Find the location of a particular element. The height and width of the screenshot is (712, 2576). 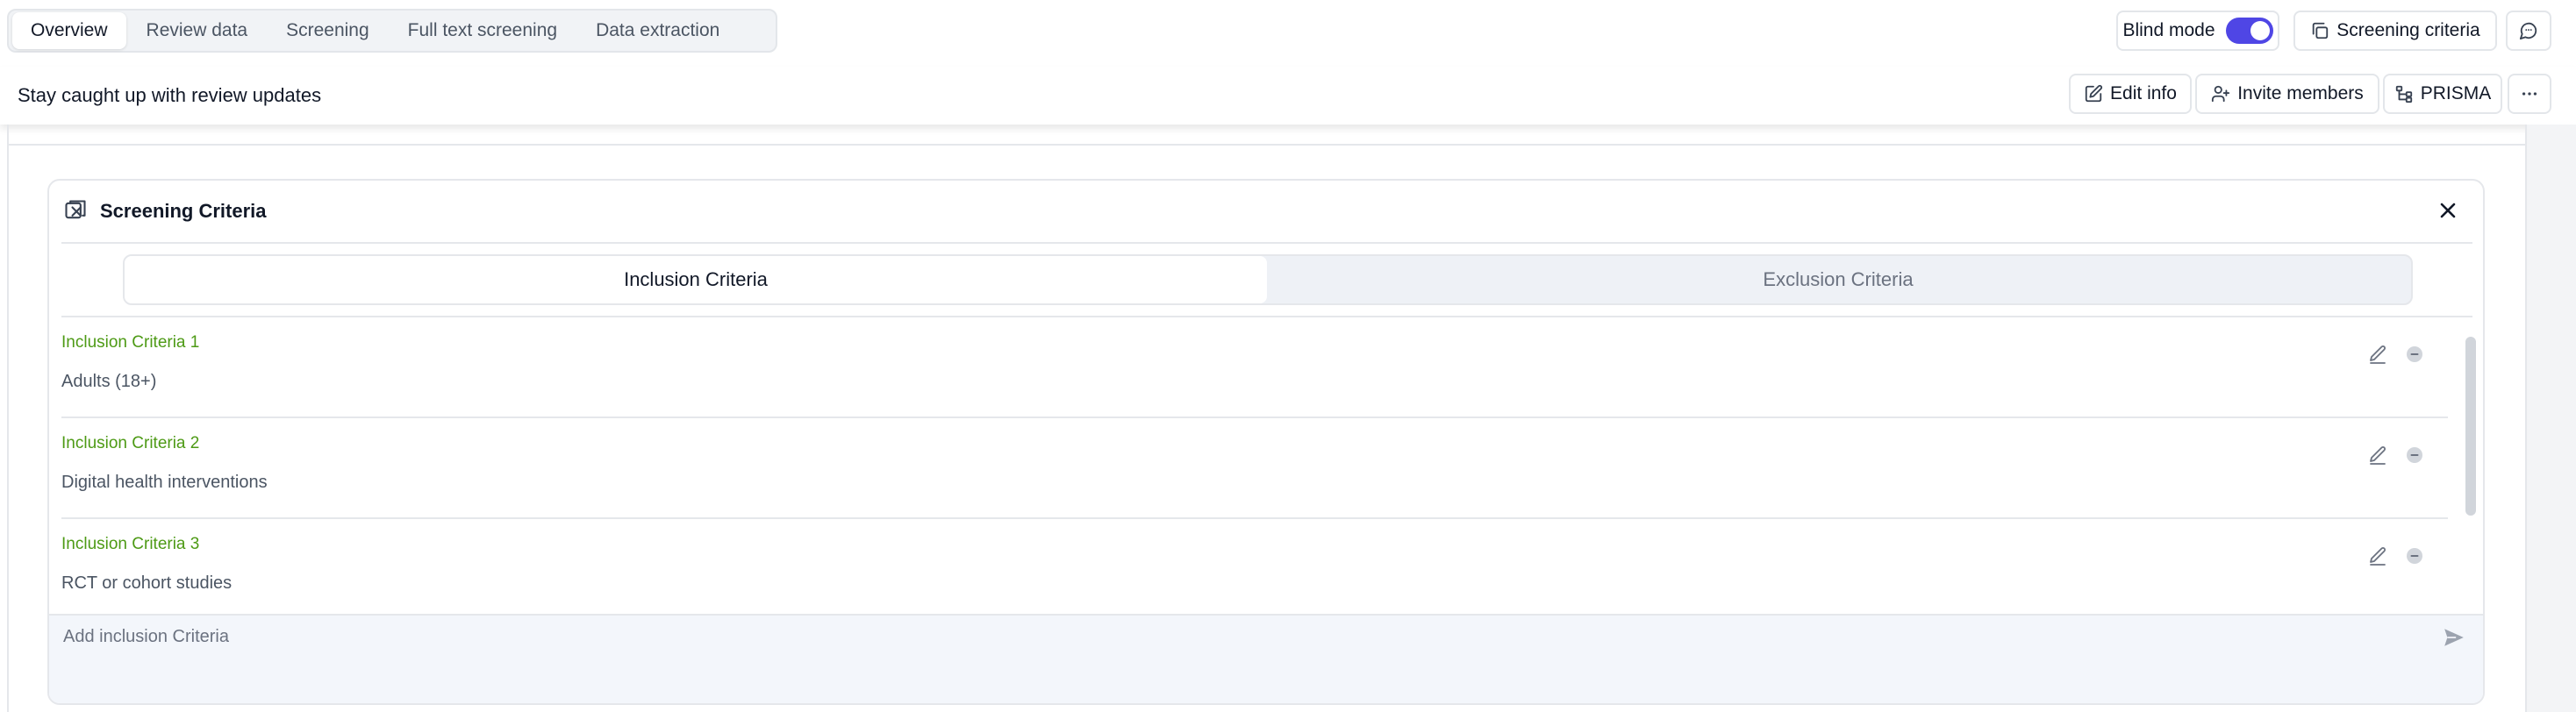

edit-square-icon is located at coordinates (2093, 94).